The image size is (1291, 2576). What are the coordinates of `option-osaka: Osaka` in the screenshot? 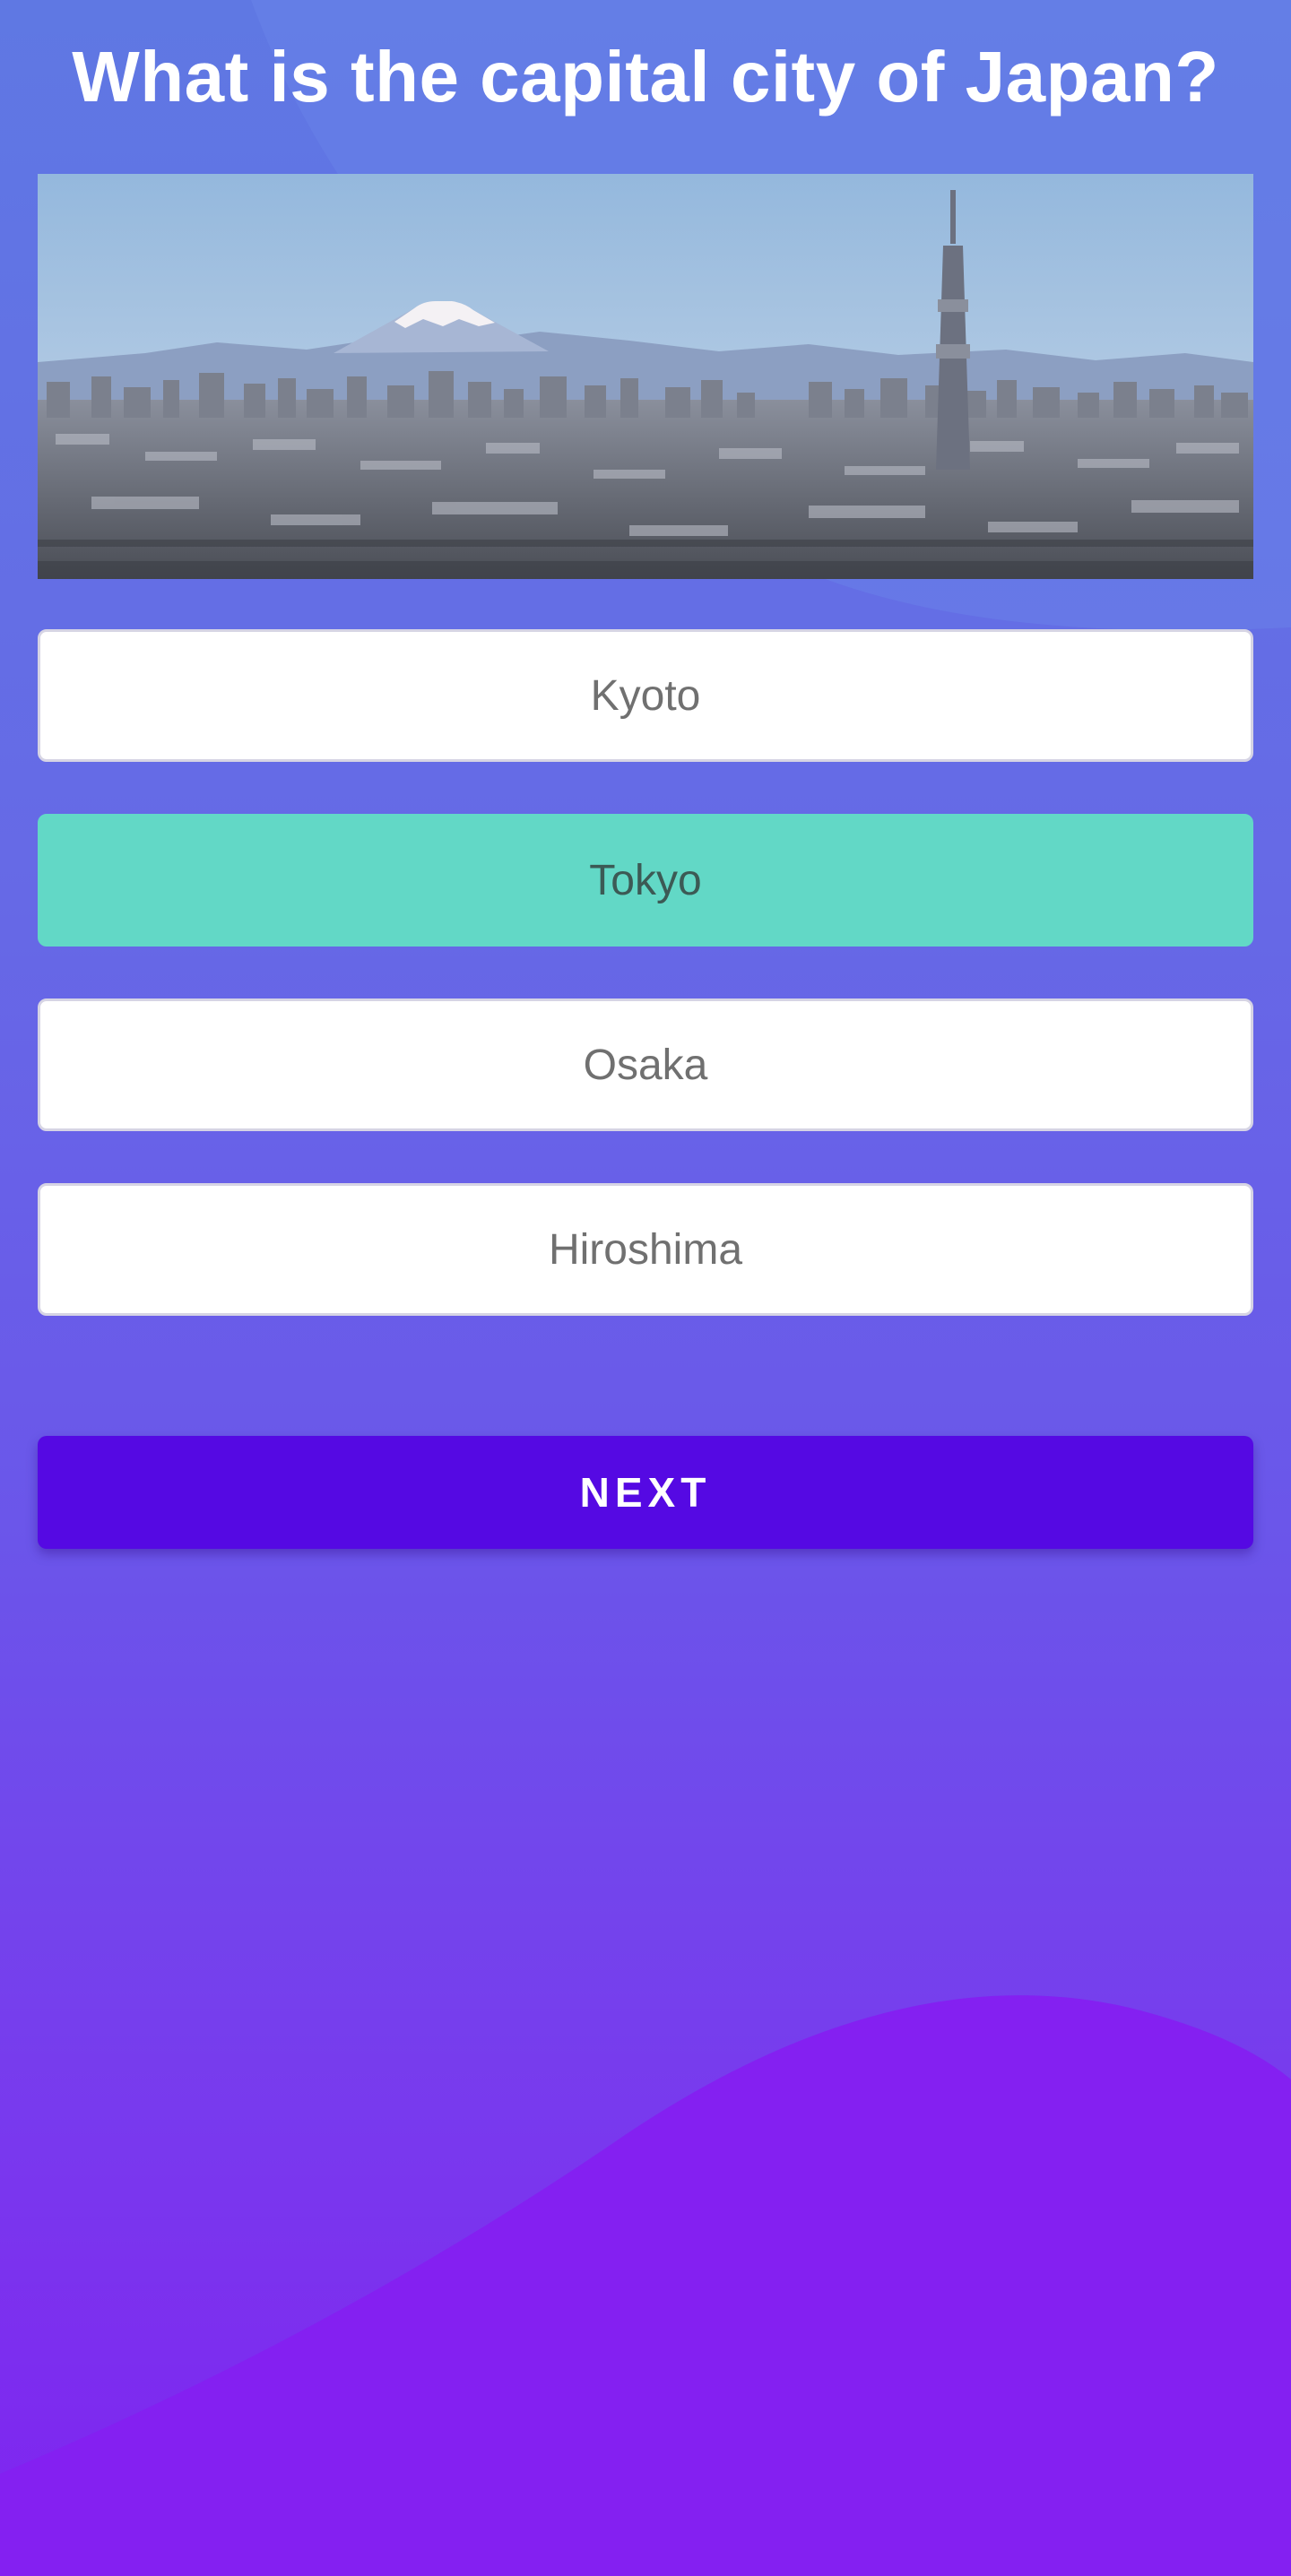 It's located at (645, 1064).